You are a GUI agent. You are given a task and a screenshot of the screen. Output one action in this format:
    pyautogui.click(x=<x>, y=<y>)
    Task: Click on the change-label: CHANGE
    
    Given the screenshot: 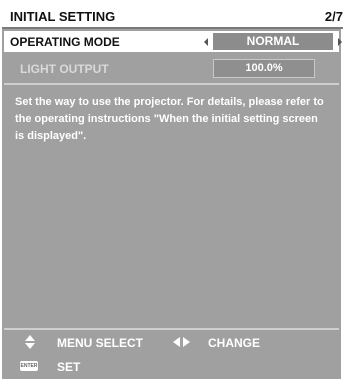 What is the action you would take?
    pyautogui.click(x=234, y=343)
    